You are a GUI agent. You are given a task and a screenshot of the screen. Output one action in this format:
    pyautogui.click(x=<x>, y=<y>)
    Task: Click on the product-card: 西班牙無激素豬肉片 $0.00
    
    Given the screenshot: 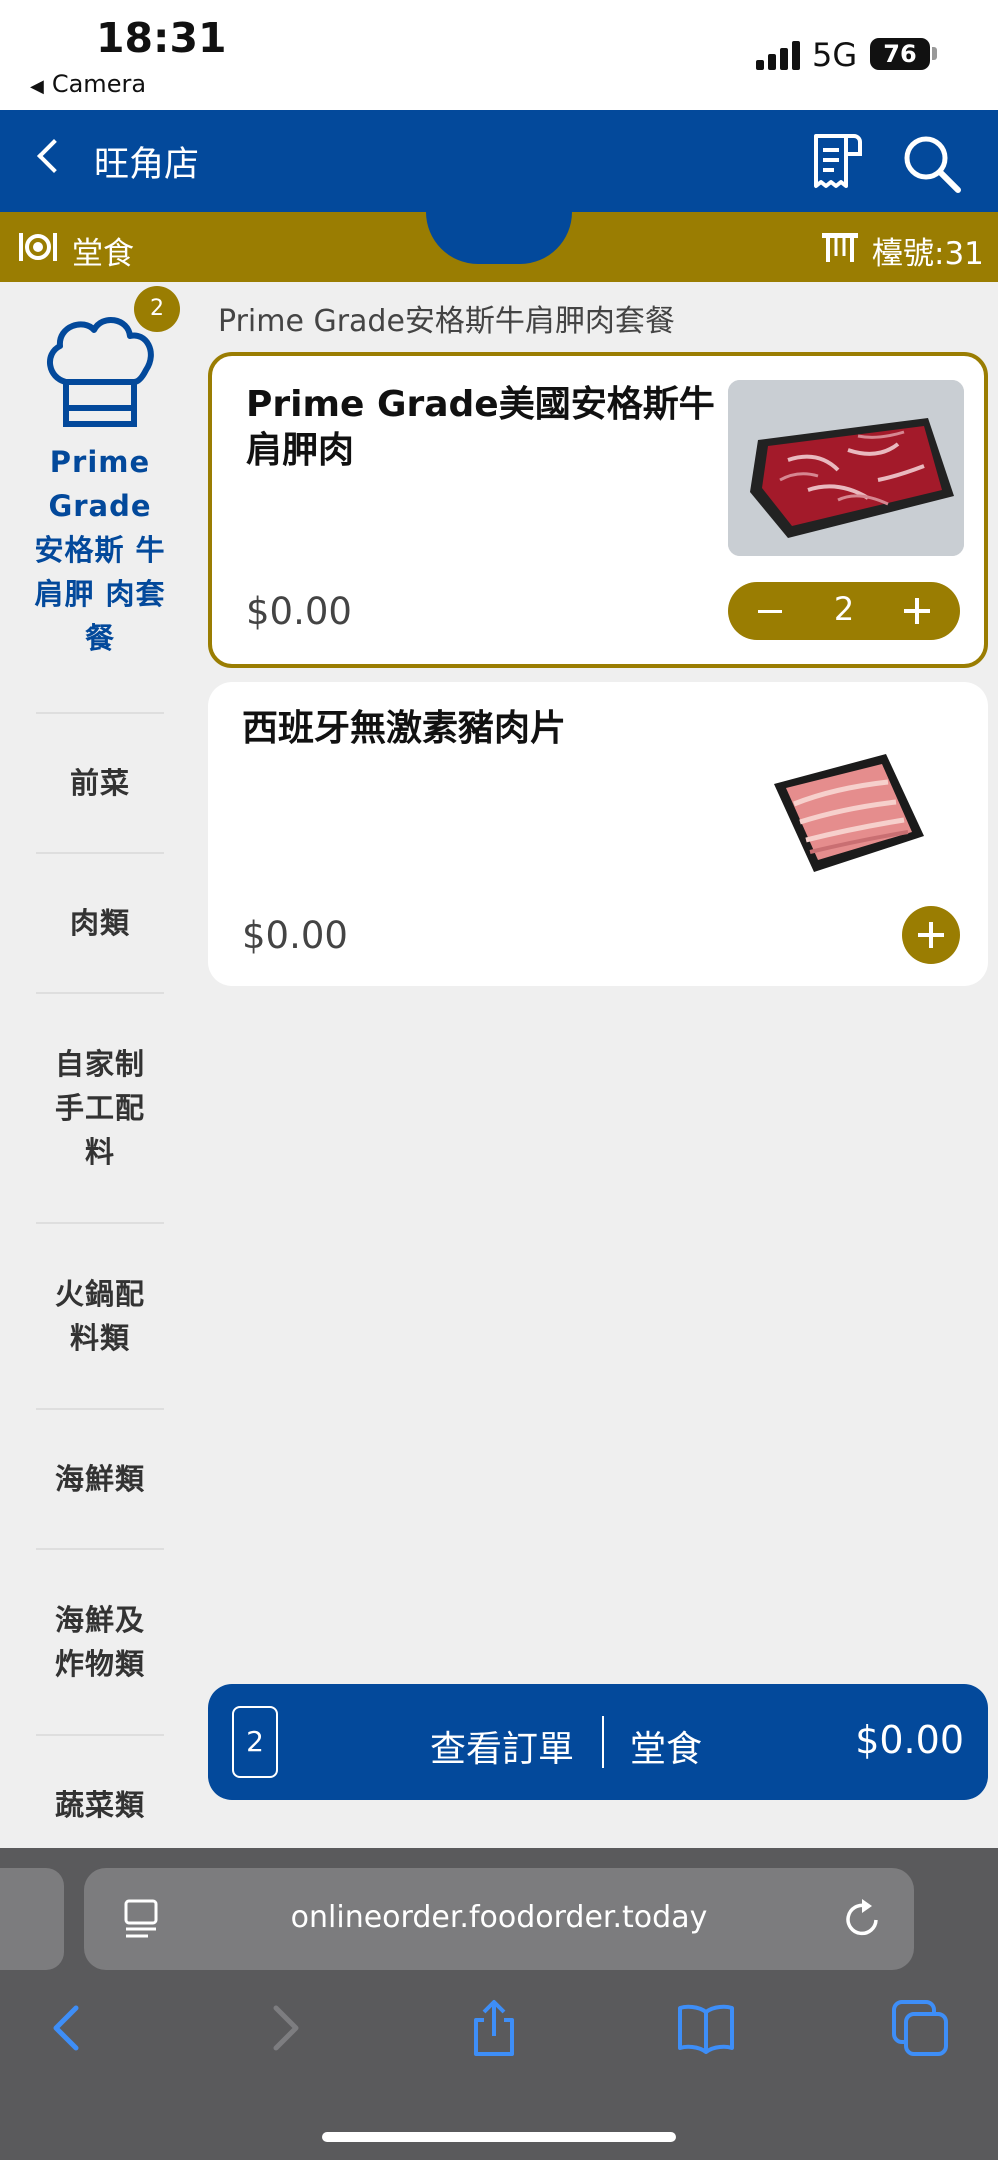 What is the action you would take?
    pyautogui.click(x=598, y=834)
    